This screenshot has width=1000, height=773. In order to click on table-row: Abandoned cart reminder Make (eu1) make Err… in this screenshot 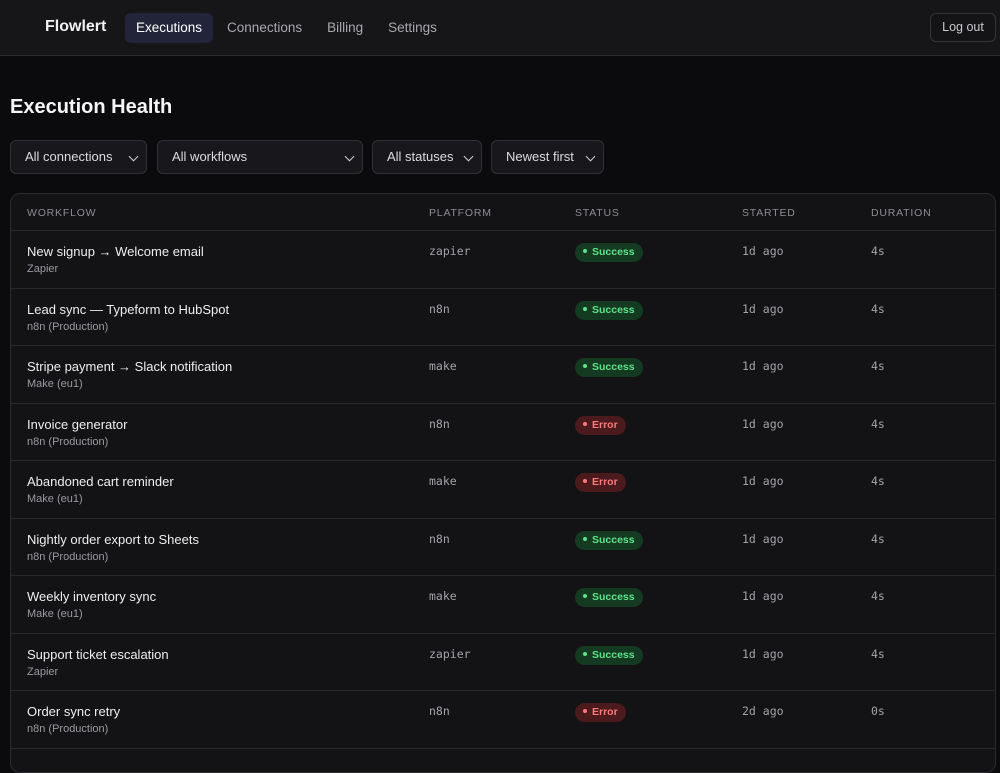, I will do `click(503, 490)`.